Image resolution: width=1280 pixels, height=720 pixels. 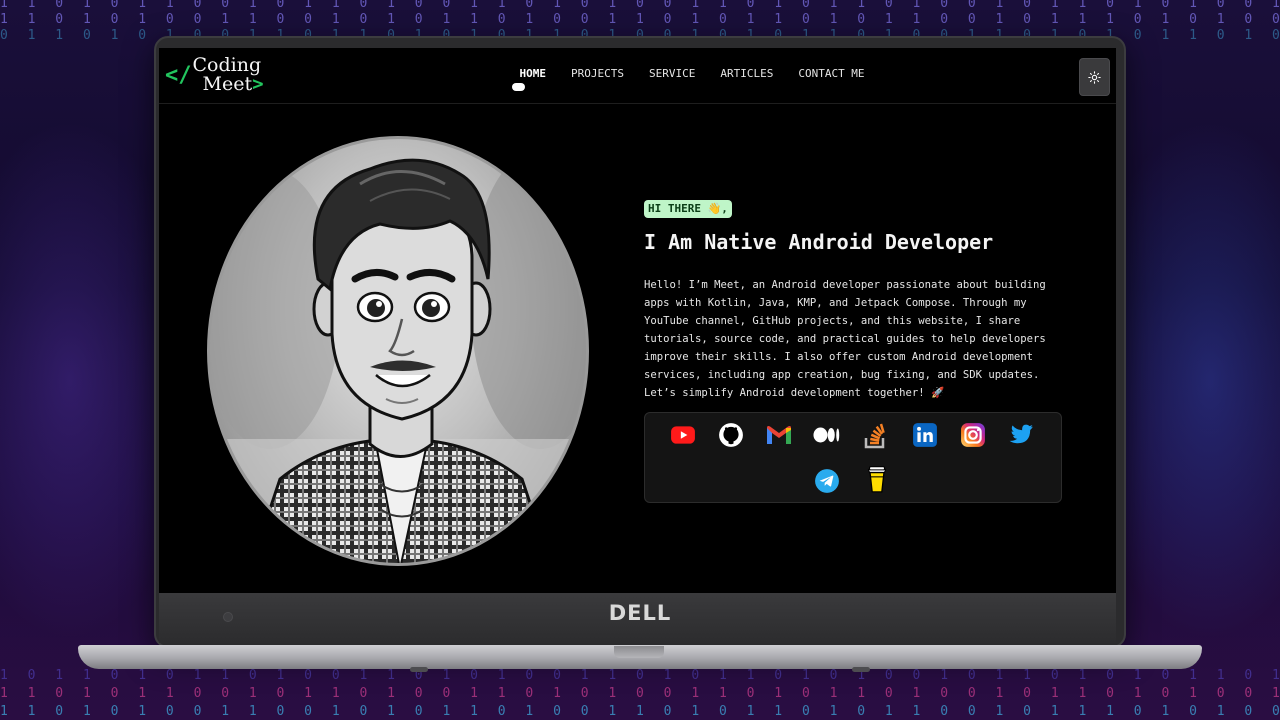 What do you see at coordinates (671, 73) in the screenshot?
I see `nav-service: SERVICE` at bounding box center [671, 73].